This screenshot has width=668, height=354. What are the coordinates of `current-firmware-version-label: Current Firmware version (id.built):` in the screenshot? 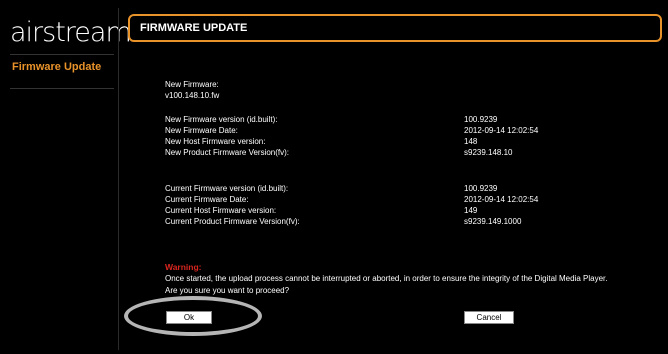 It's located at (227, 188).